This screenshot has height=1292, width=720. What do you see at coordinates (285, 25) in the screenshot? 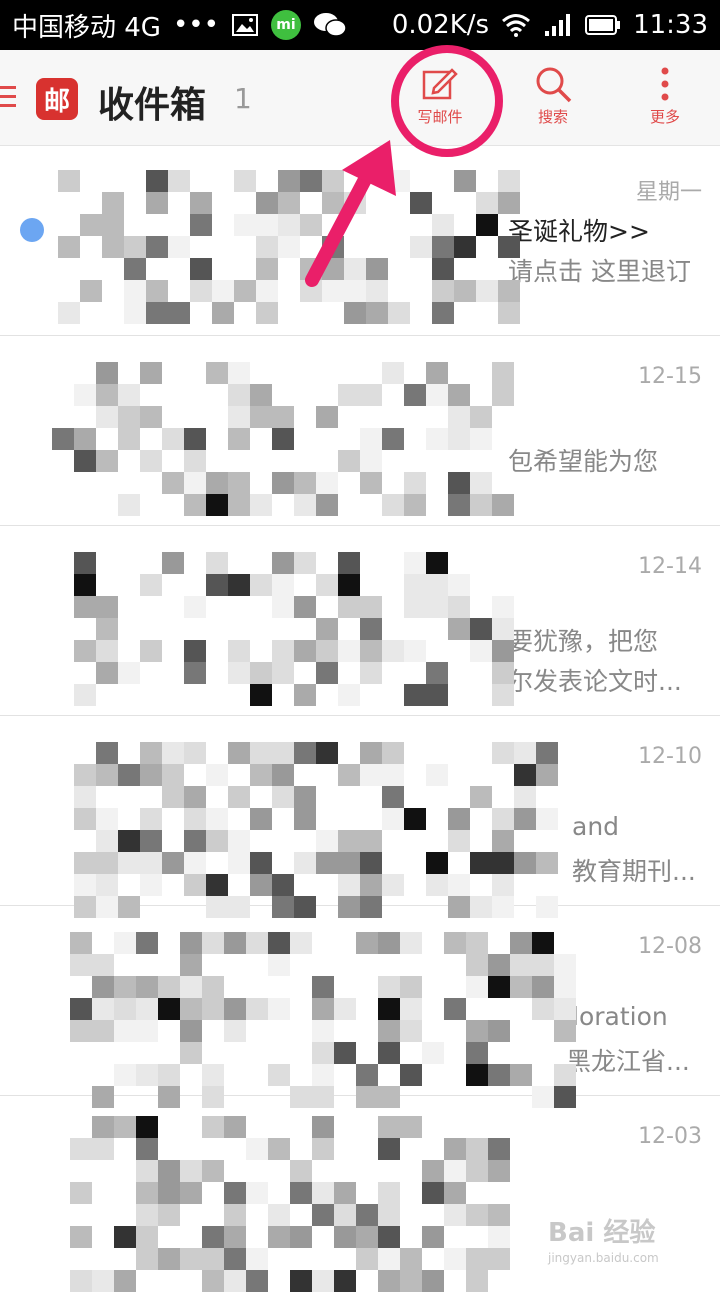
I see `mi-talk-icon: mi` at bounding box center [285, 25].